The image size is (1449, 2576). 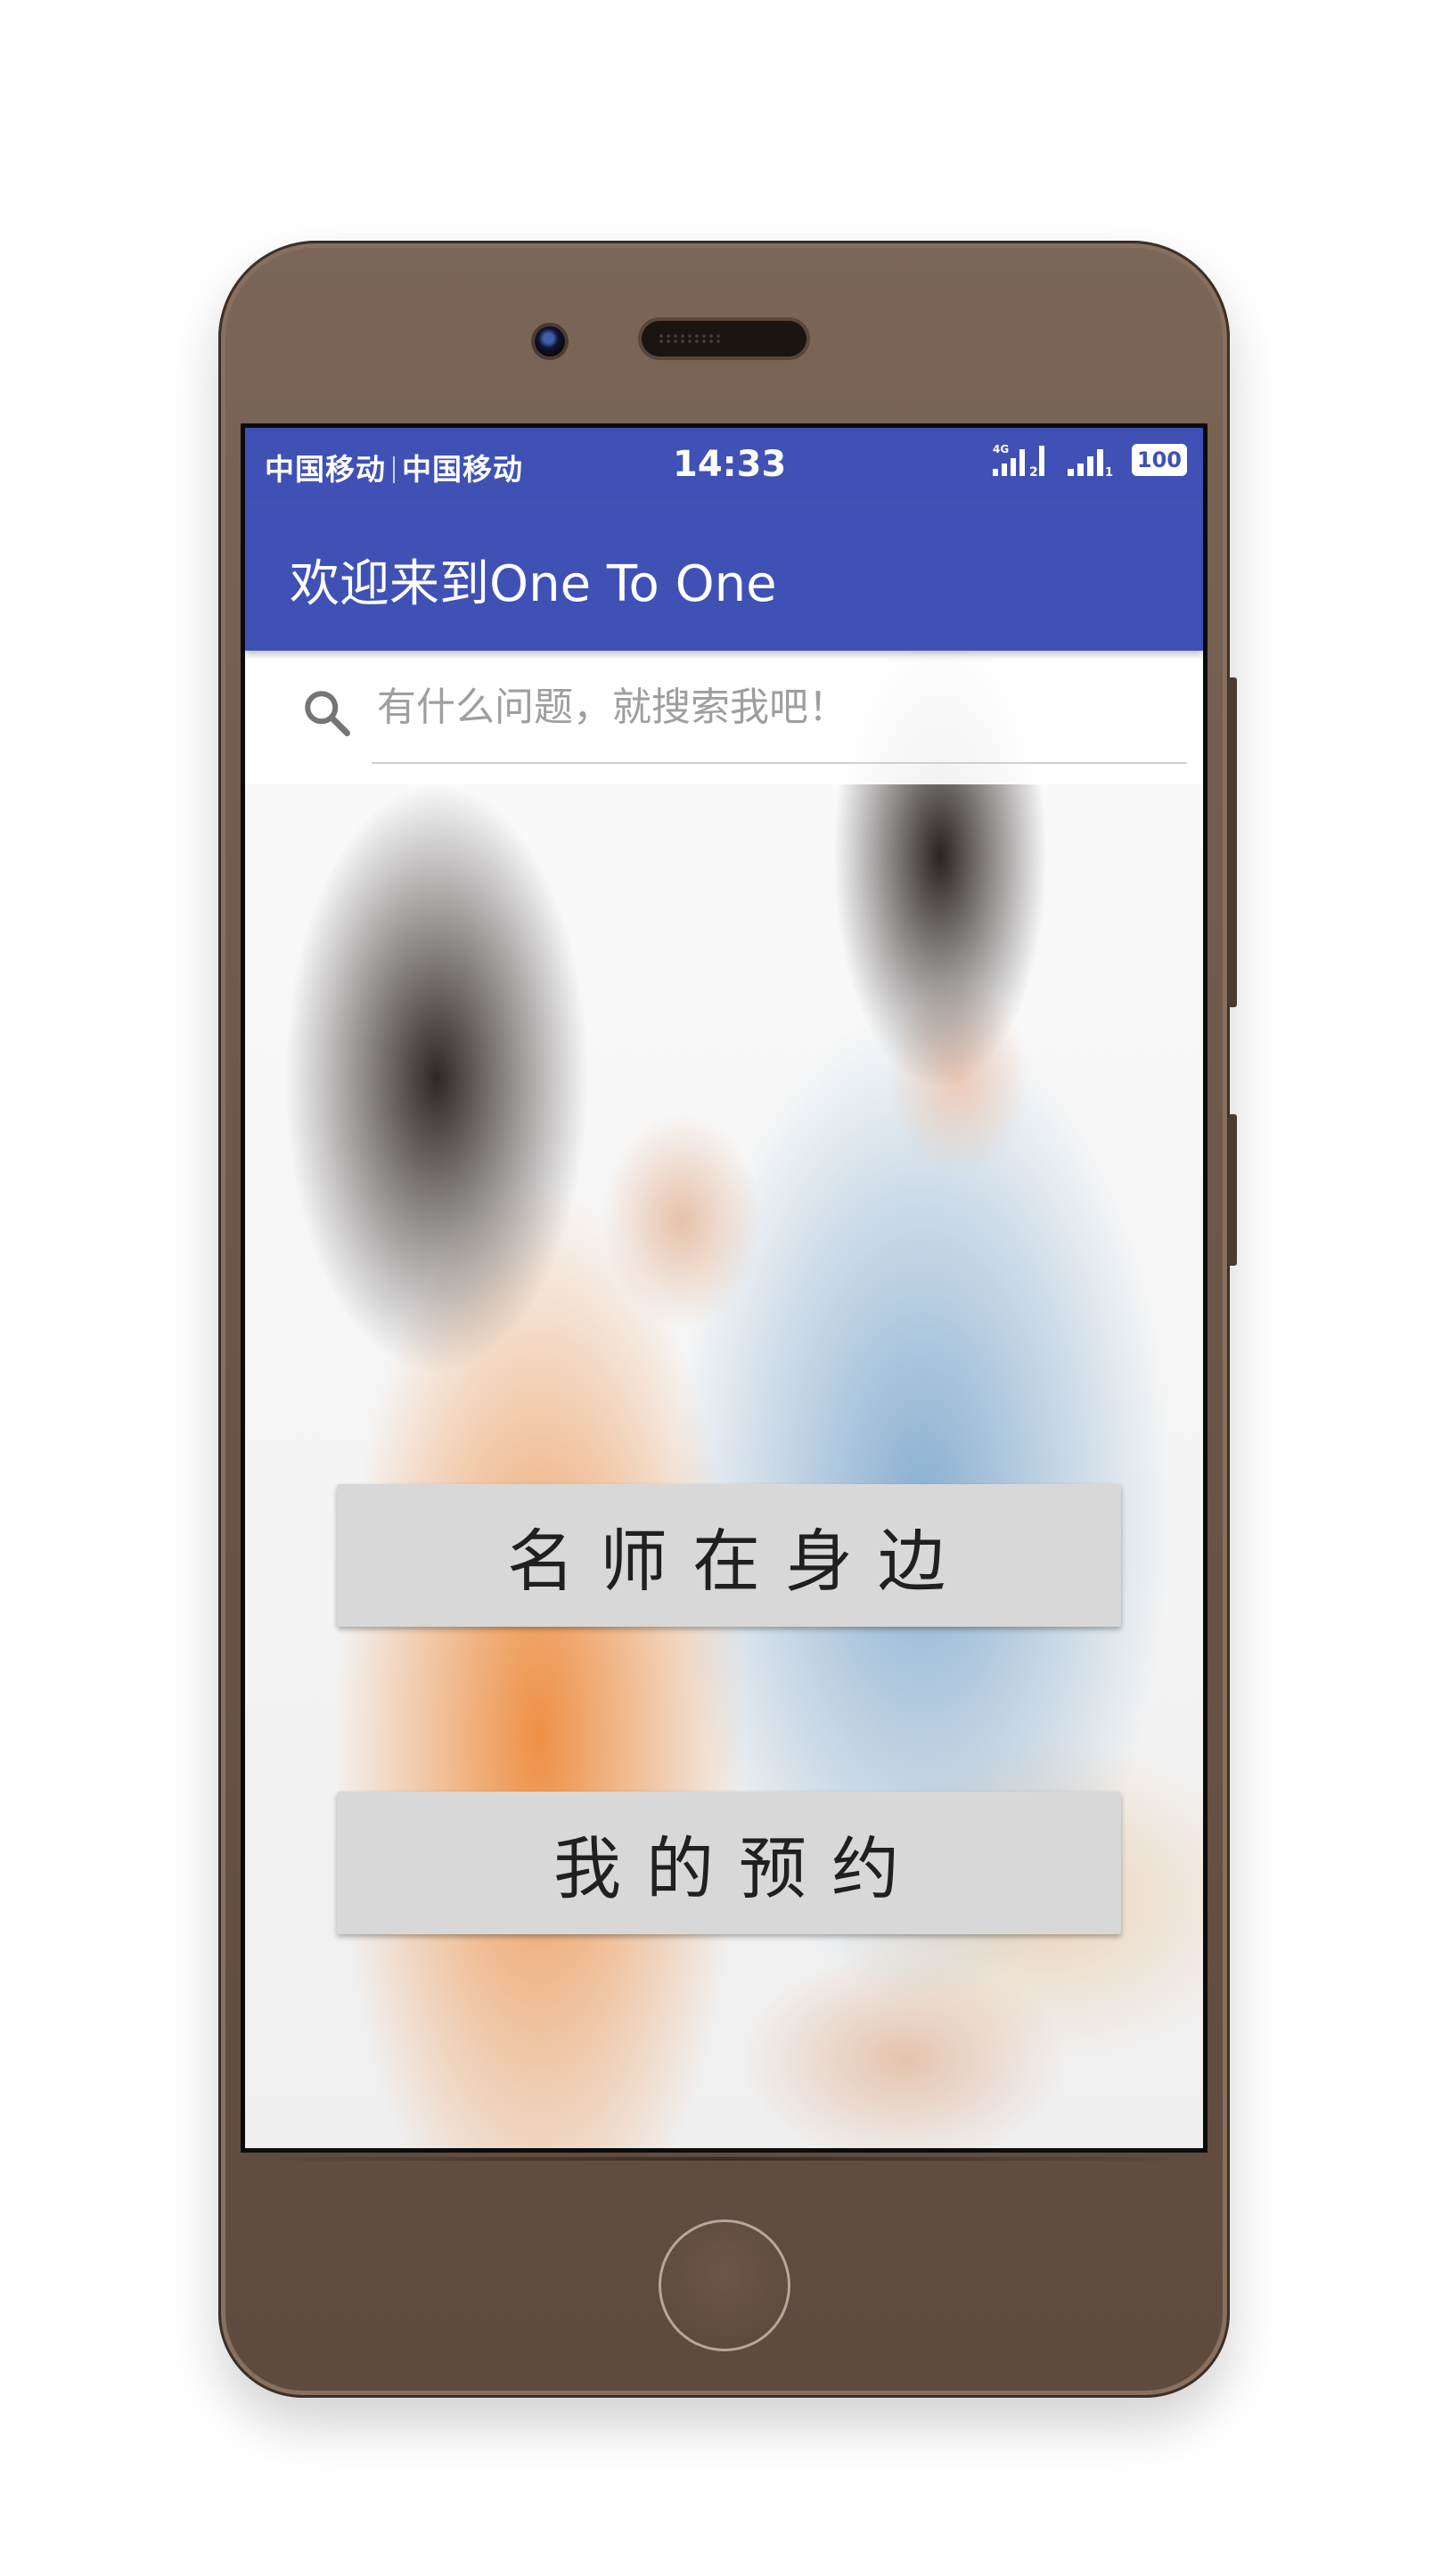 What do you see at coordinates (1232, 842) in the screenshot?
I see `volume-button` at bounding box center [1232, 842].